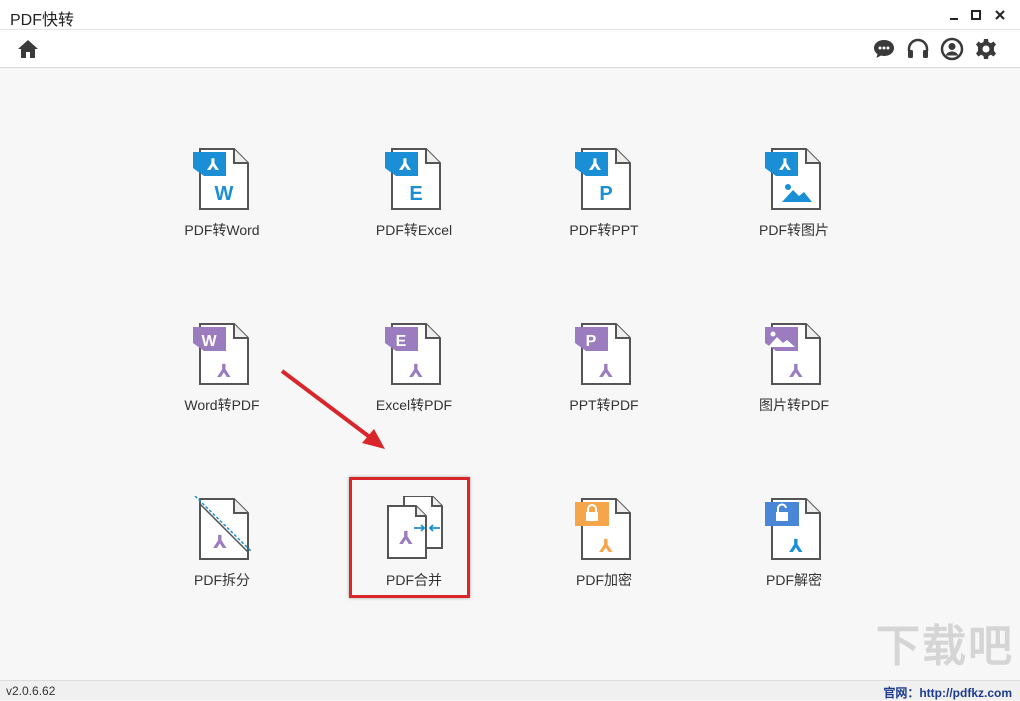  I want to click on tile-image-to-pdf: ⅄ 图片转PDF, so click(794, 376).